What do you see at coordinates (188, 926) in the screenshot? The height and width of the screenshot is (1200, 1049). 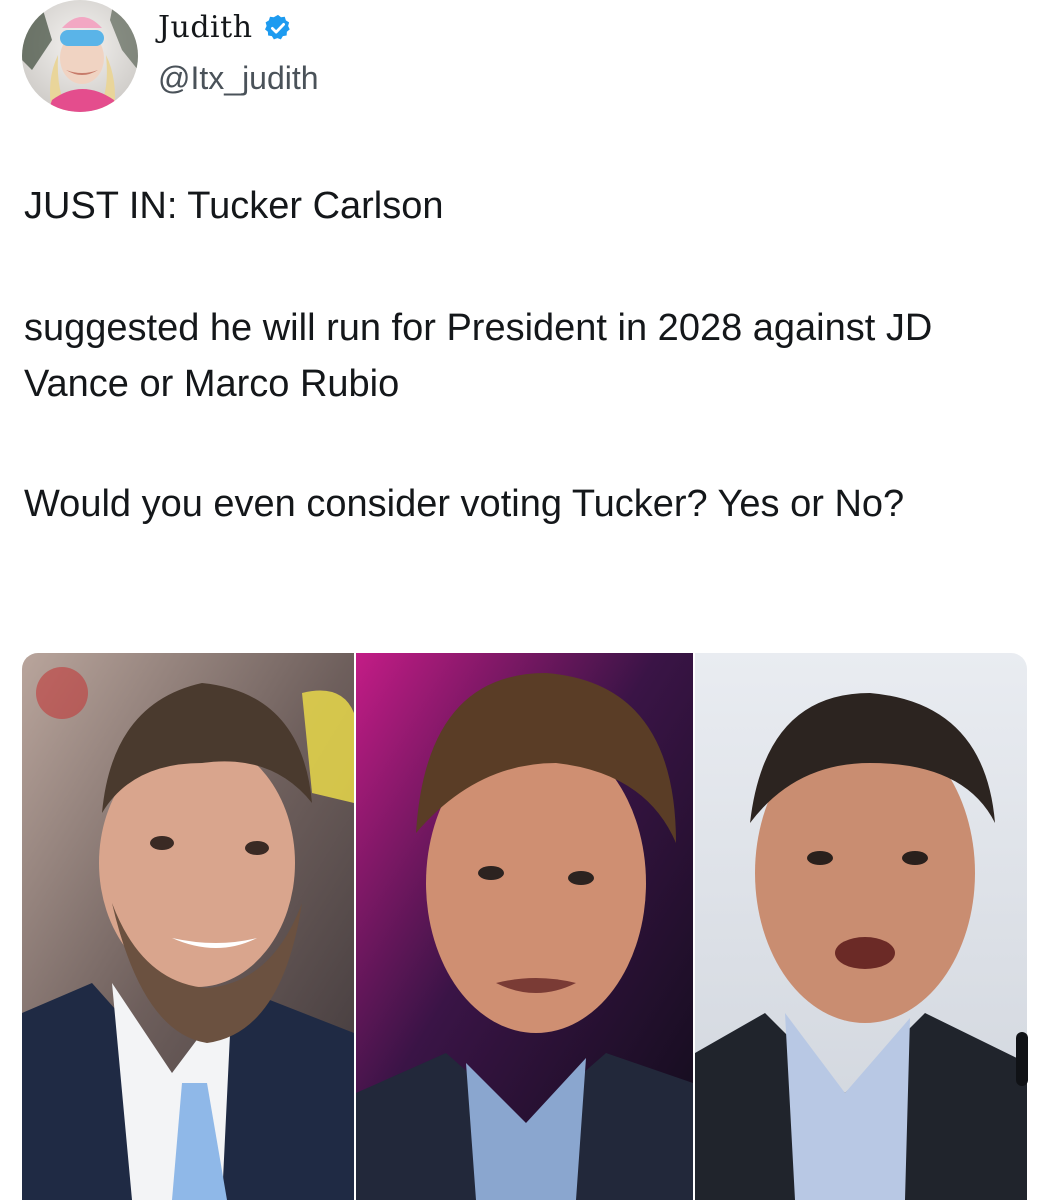 I see `photo-jd-vance` at bounding box center [188, 926].